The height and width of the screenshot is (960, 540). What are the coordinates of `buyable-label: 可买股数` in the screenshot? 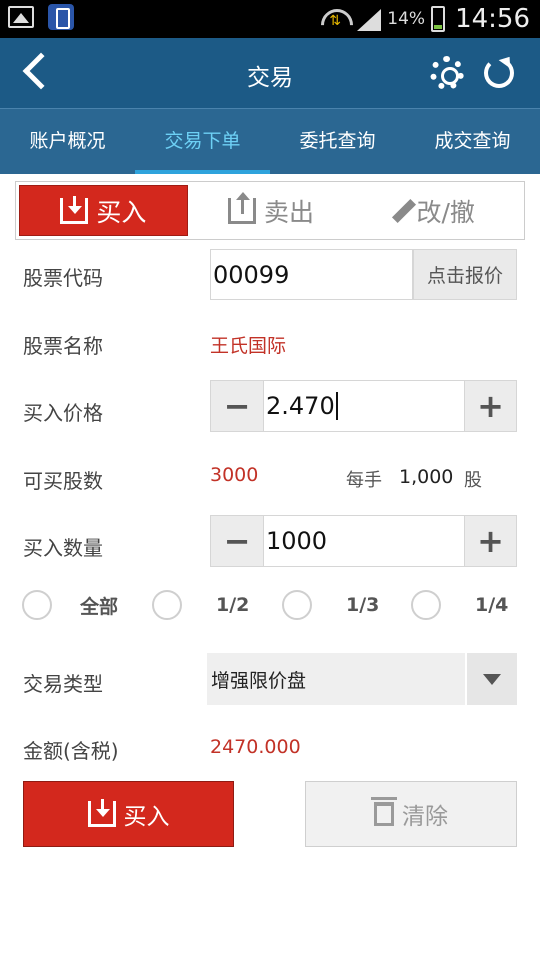 It's located at (63, 481).